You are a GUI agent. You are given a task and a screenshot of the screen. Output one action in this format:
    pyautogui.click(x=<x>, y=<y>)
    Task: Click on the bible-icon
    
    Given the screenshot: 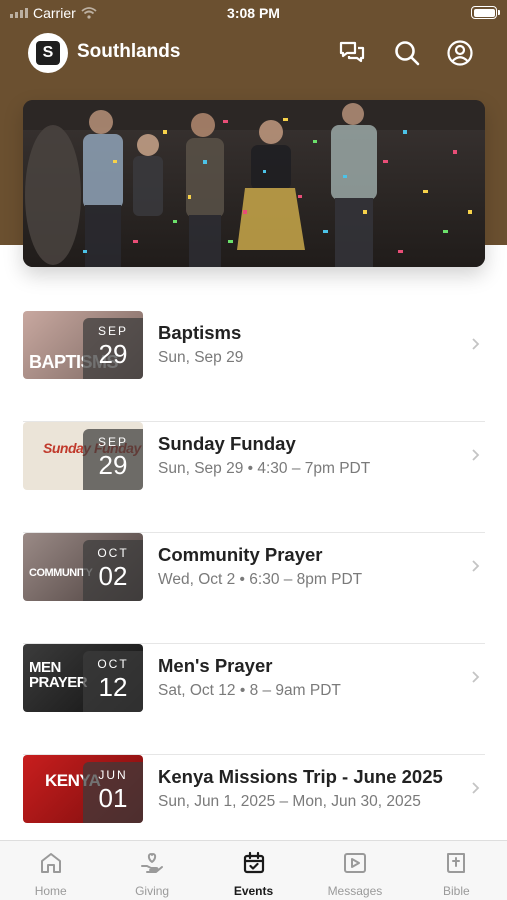 What is the action you would take?
    pyautogui.click(x=456, y=863)
    